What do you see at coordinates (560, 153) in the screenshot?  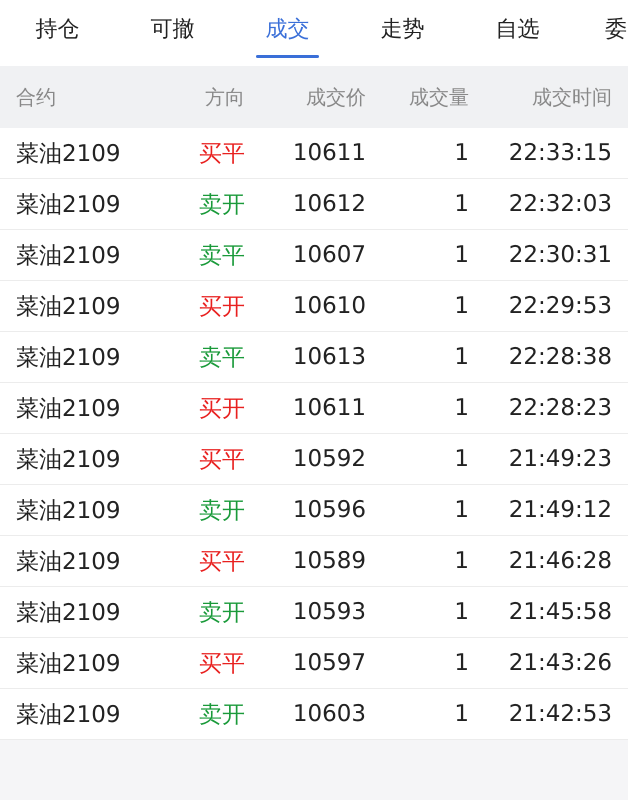 I see `table-cell: 22:33:15` at bounding box center [560, 153].